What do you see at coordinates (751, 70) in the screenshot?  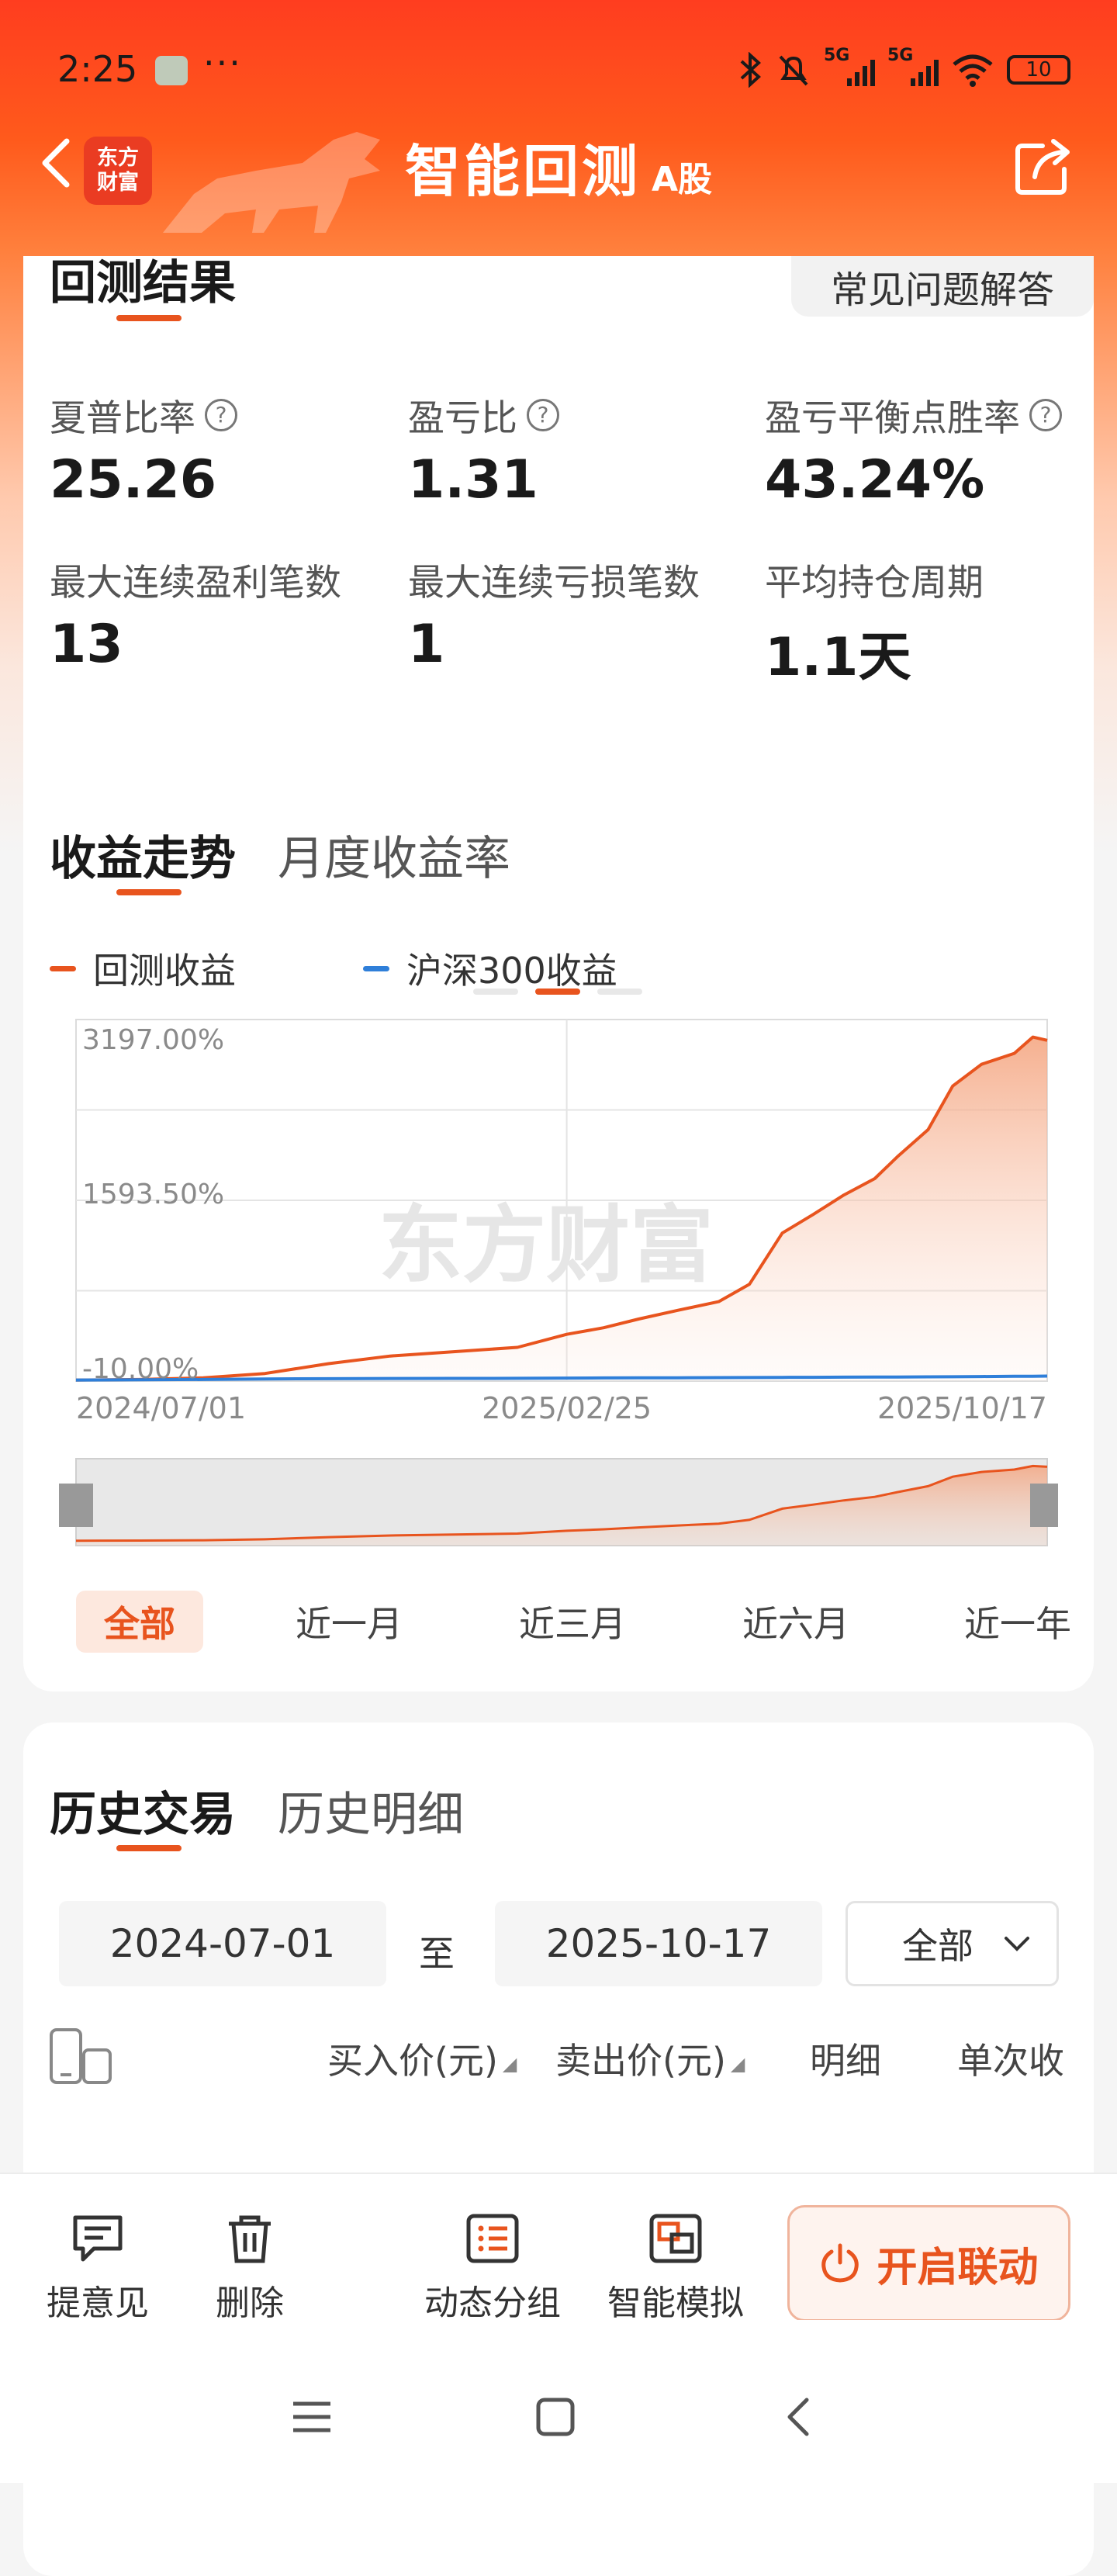 I see `bluetooth-icon` at bounding box center [751, 70].